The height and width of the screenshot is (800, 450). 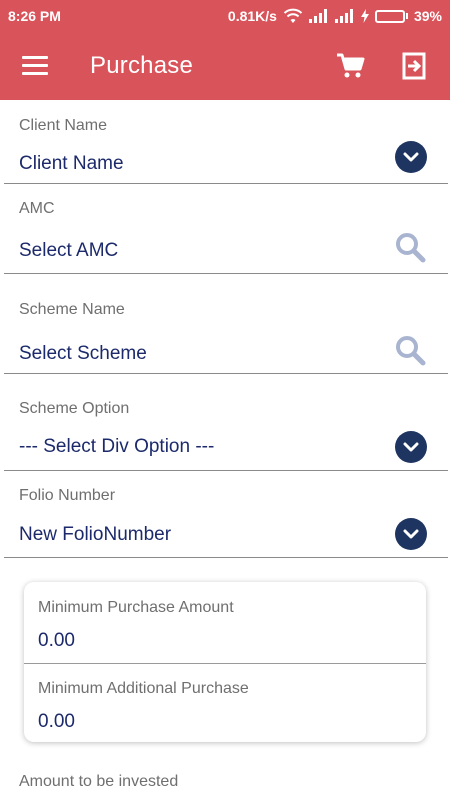 What do you see at coordinates (67, 495) in the screenshot?
I see `folio-number-label: Folio Number` at bounding box center [67, 495].